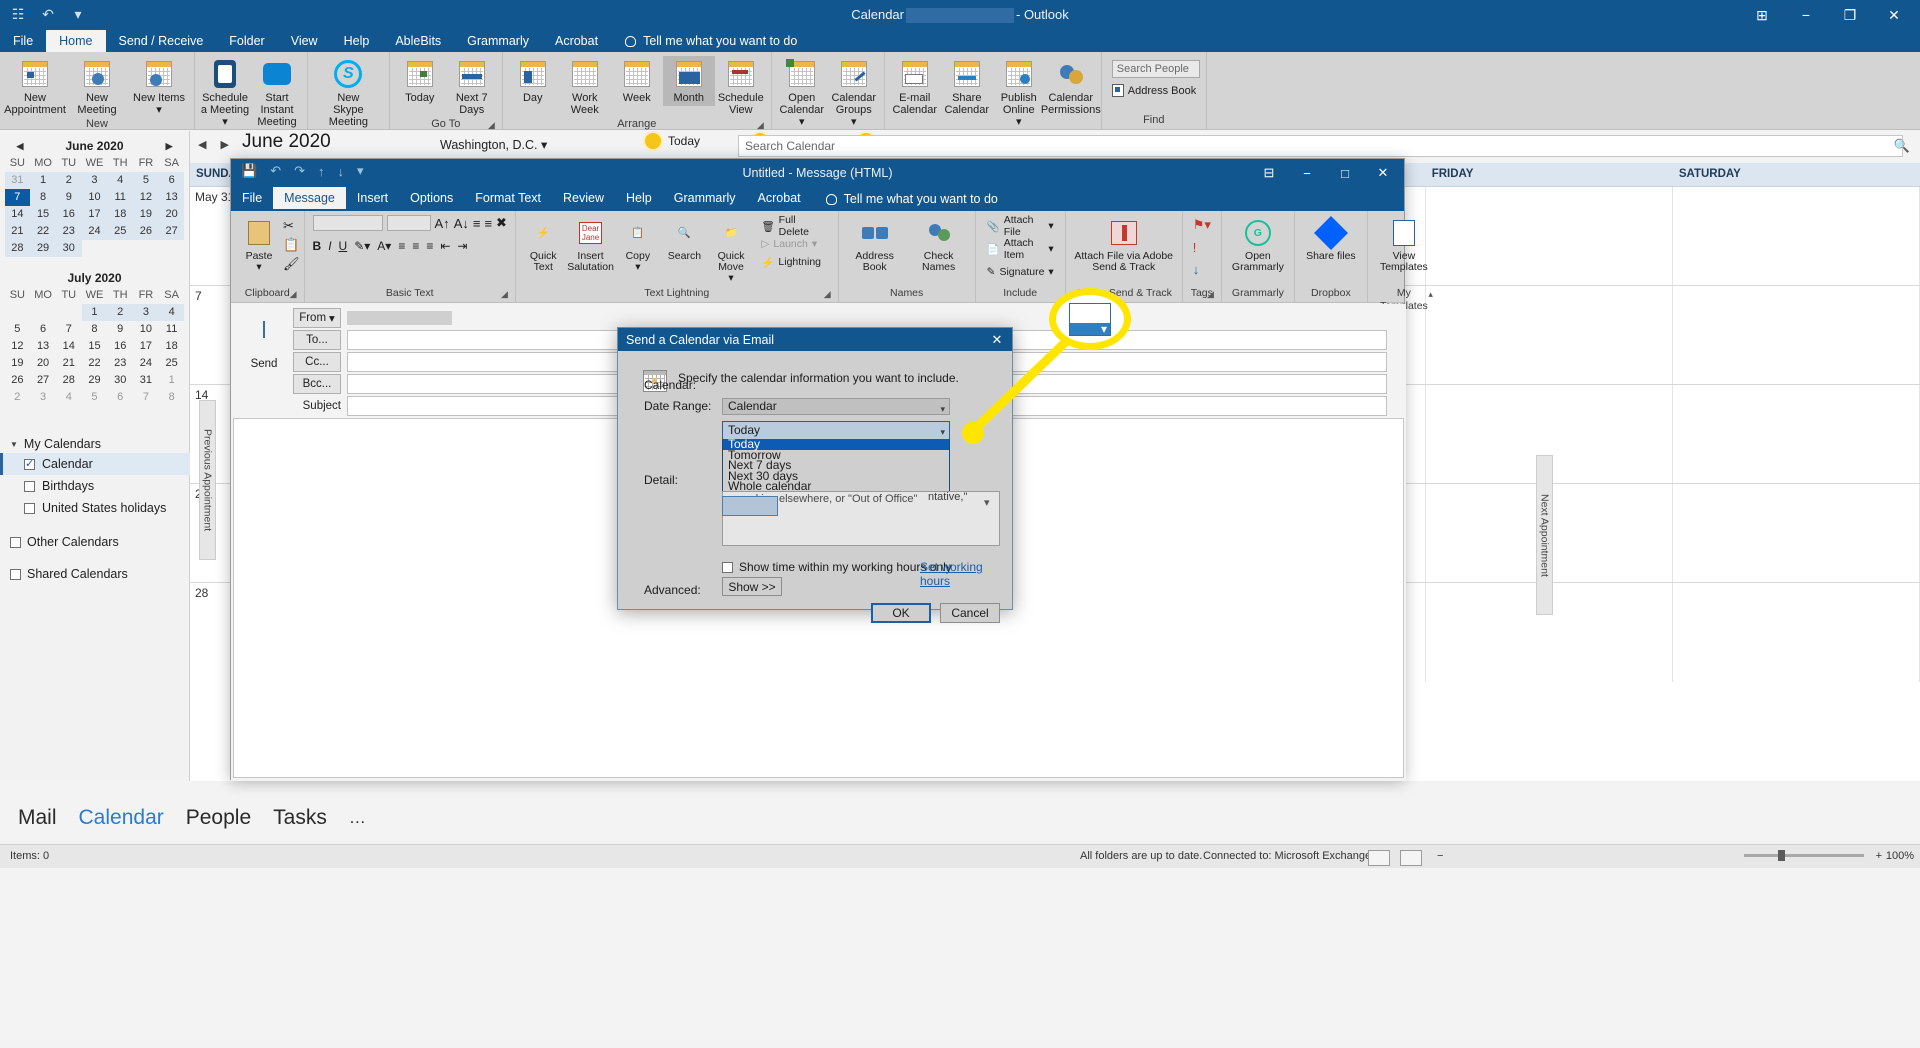 This screenshot has width=1920, height=1048. Describe the element at coordinates (264, 345) in the screenshot. I see `send-button: Send` at that location.